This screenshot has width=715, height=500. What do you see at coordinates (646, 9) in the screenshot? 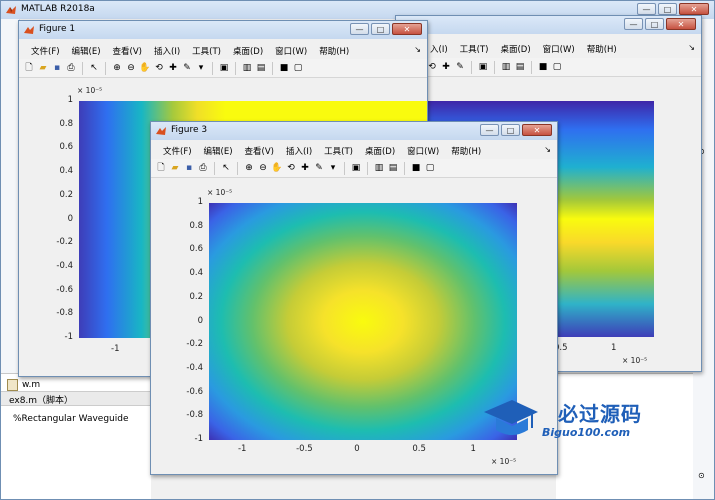
I see `minimize-button: —` at bounding box center [646, 9].